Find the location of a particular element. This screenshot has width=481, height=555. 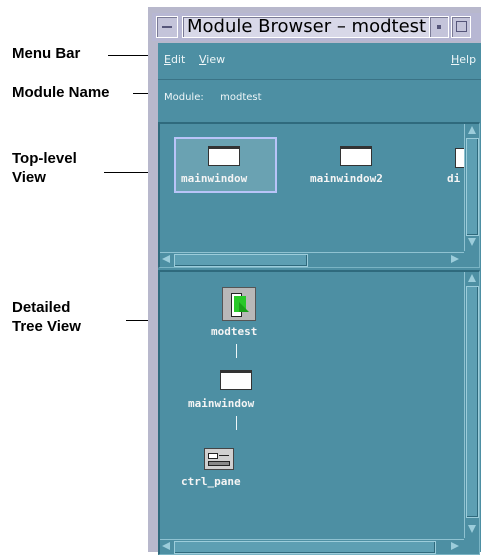

menu-bar: Edit View Help is located at coordinates (319, 61).